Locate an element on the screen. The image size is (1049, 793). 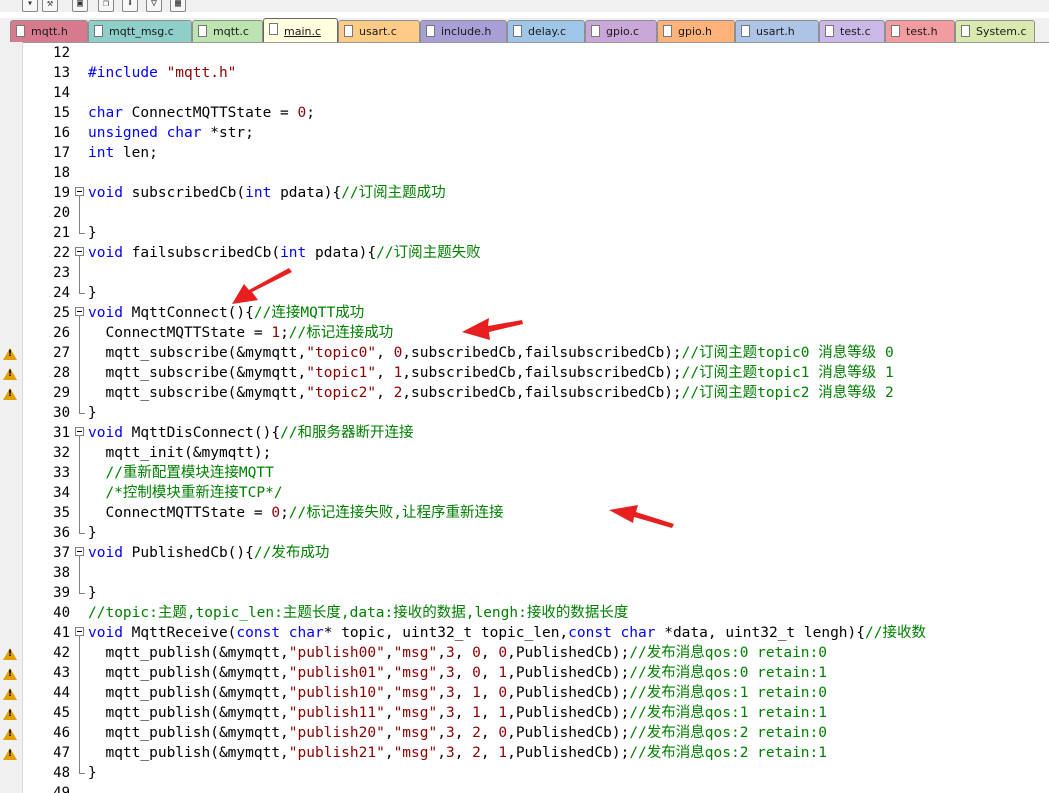
code-line: 17 int len; is located at coordinates (524, 153).